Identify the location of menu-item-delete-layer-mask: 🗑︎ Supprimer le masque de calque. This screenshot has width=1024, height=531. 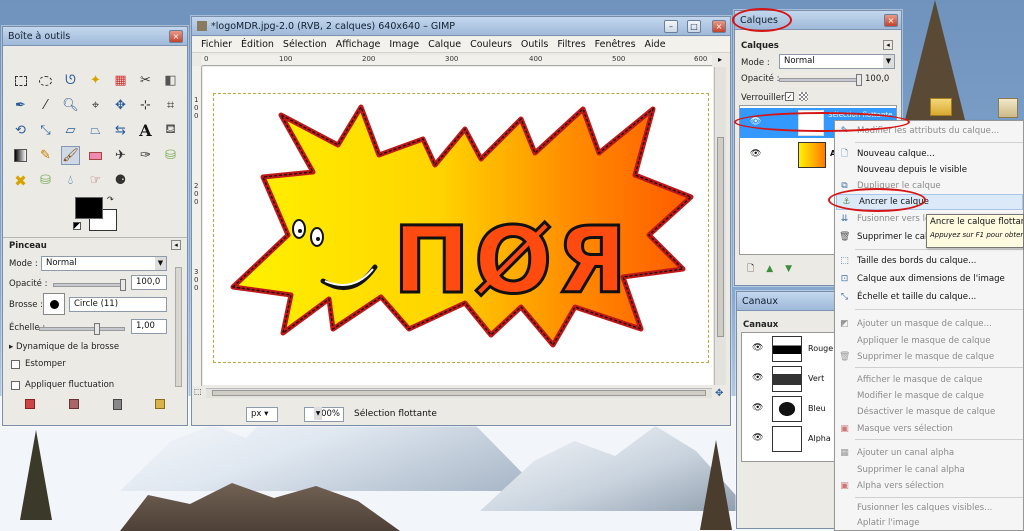
(929, 357).